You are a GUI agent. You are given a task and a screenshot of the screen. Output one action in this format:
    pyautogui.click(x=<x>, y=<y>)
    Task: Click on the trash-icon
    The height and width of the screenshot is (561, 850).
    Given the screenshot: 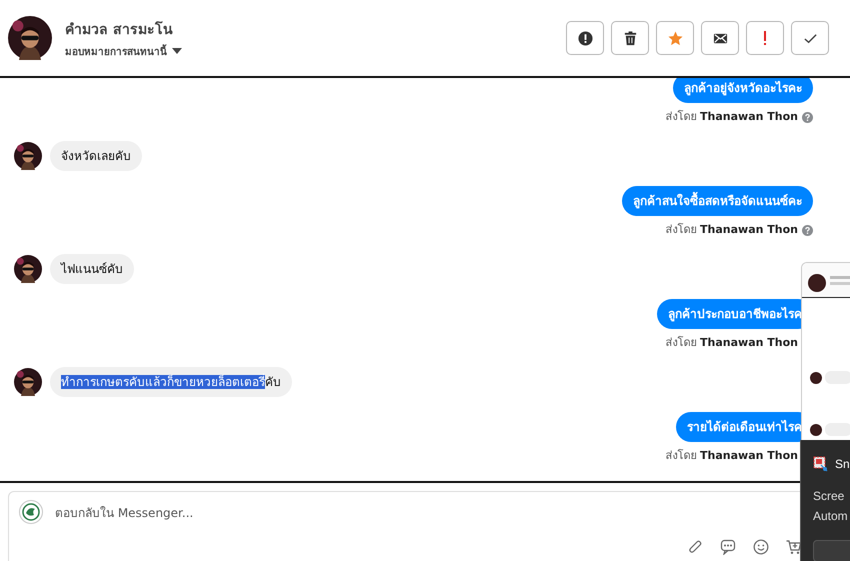 What is the action you would take?
    pyautogui.click(x=630, y=38)
    